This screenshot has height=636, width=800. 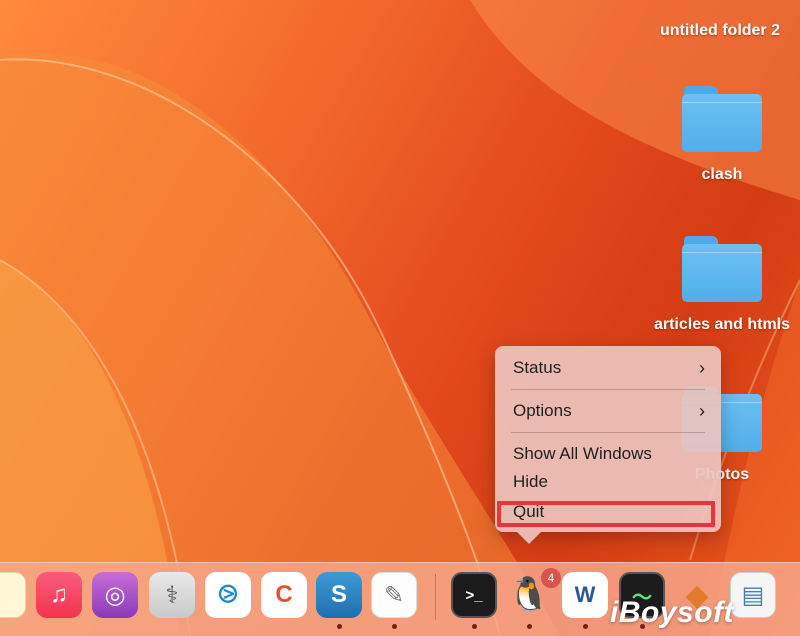 I want to click on dock-divider, so click(x=435, y=597).